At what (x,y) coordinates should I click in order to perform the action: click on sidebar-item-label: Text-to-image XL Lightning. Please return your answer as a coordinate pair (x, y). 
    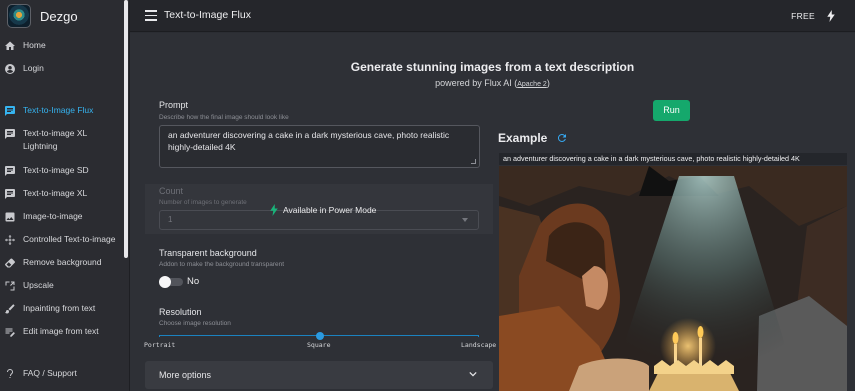
    Looking at the image, I should click on (55, 139).